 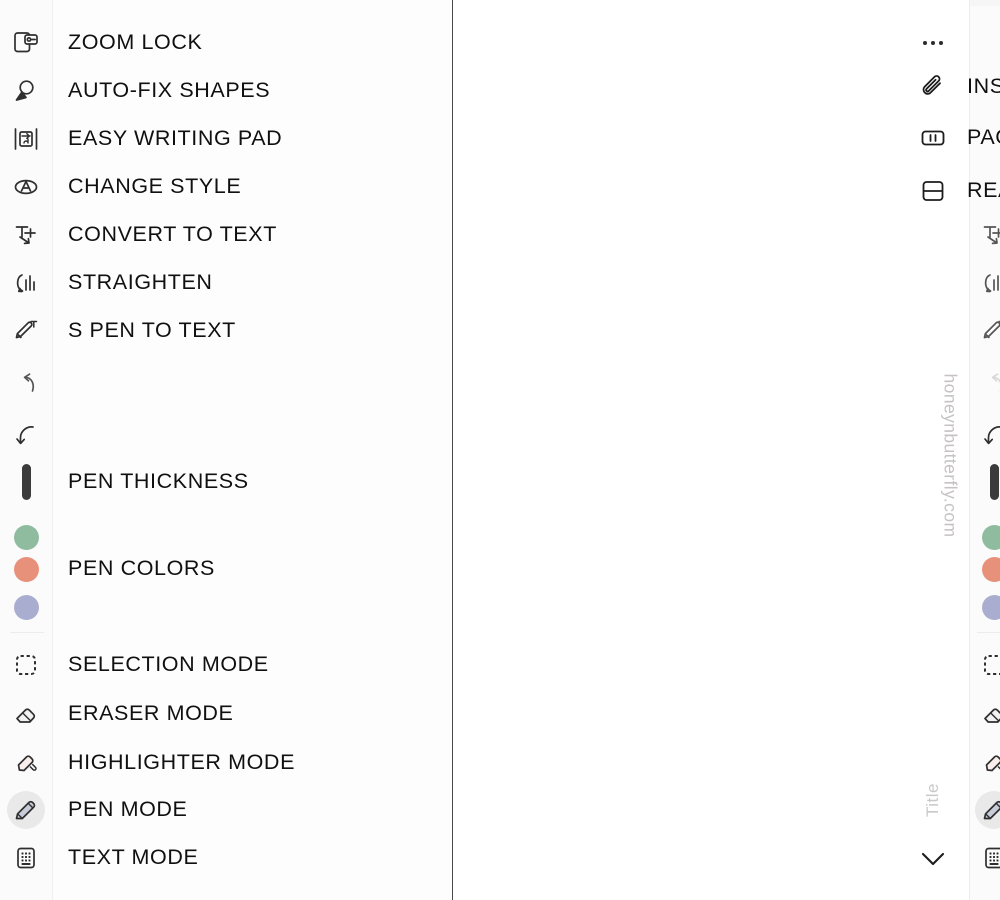 What do you see at coordinates (985, 482) in the screenshot?
I see `toolbar-pen-thickness` at bounding box center [985, 482].